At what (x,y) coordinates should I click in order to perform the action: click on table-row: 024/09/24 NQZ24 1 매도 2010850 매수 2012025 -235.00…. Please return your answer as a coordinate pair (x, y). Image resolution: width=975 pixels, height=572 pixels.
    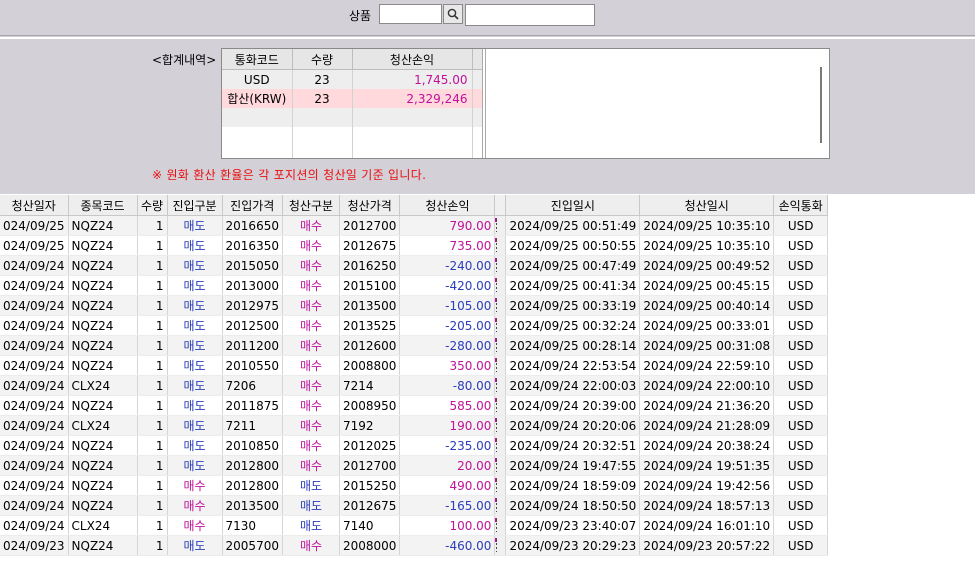
    Looking at the image, I should click on (414, 445).